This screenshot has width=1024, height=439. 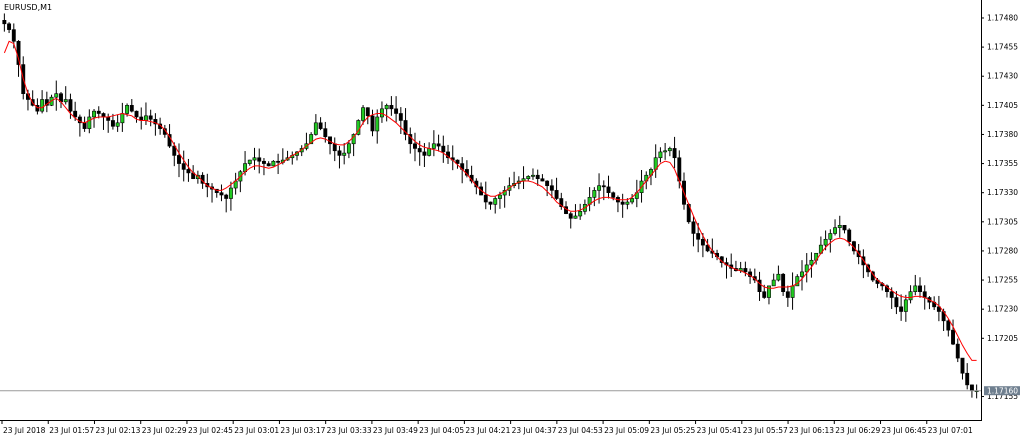 I want to click on x-tick-label: 23 Jul 2018, so click(x=24, y=430).